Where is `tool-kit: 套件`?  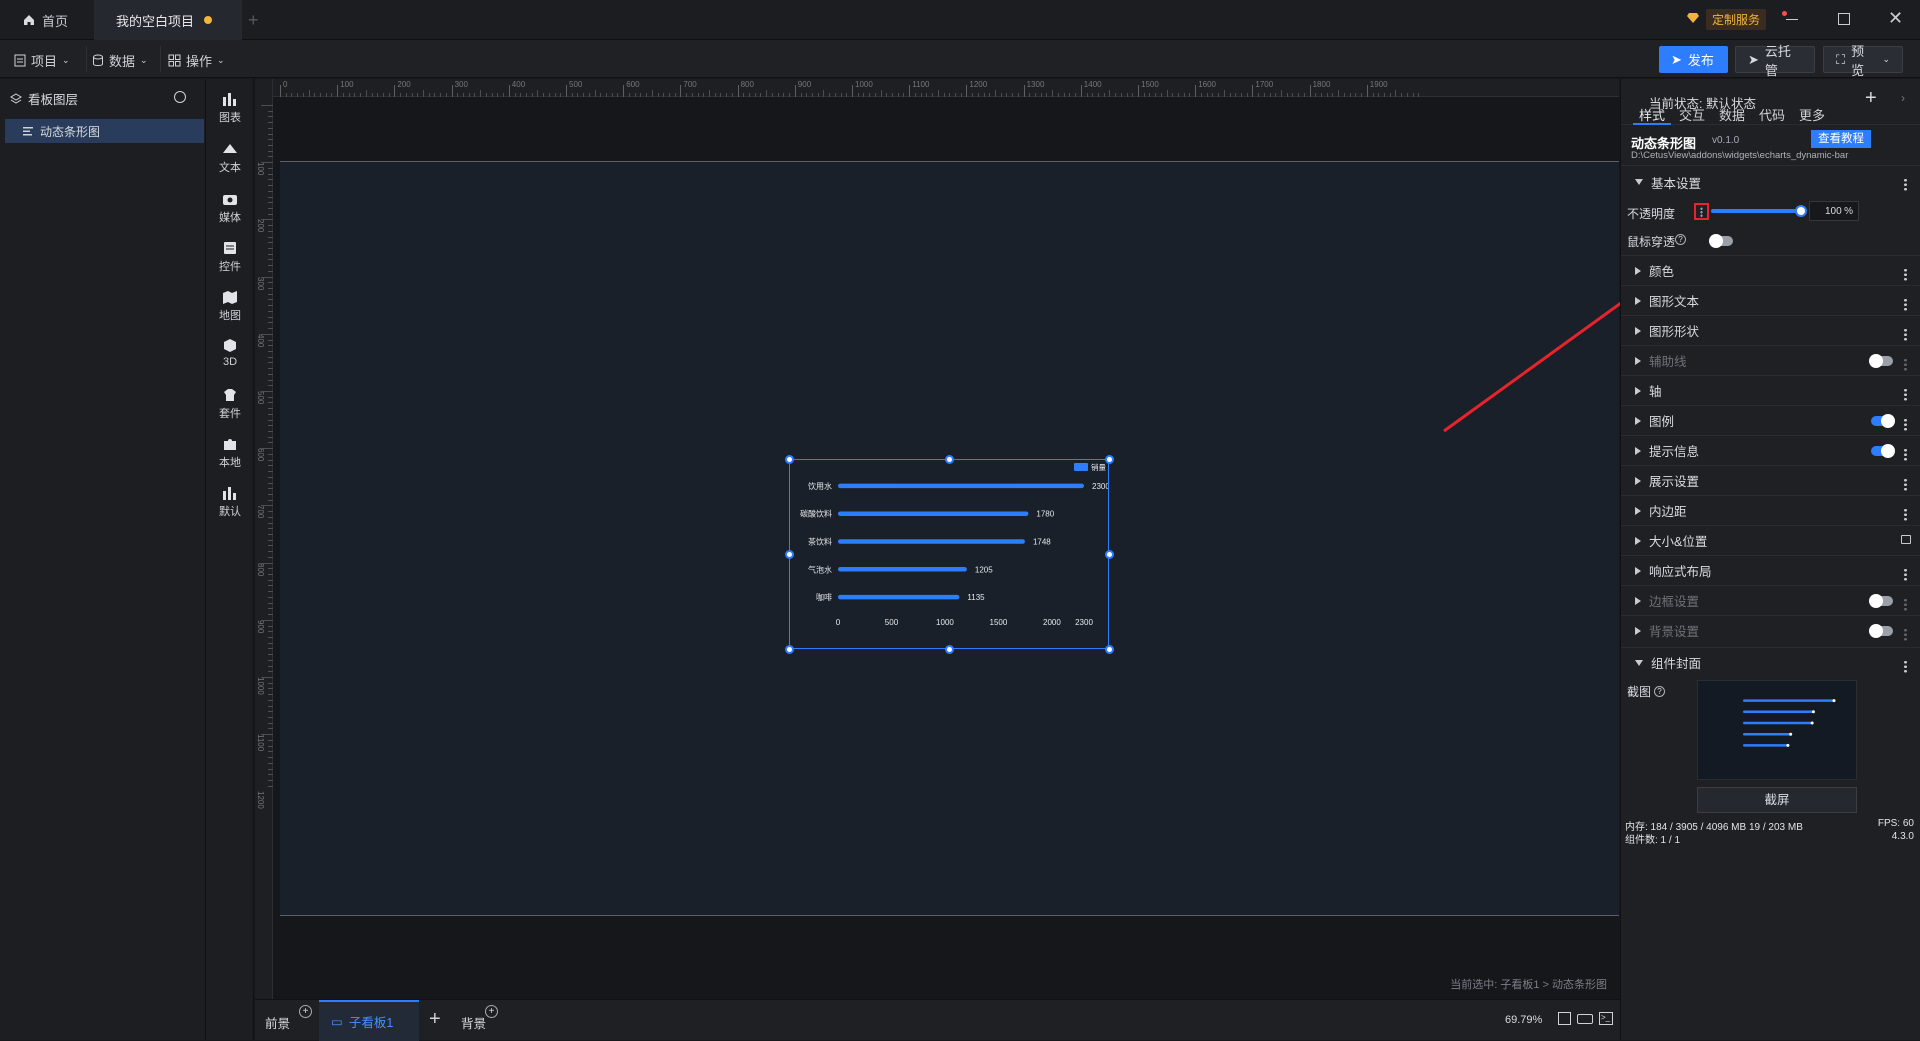
tool-kit: 套件 is located at coordinates (230, 404).